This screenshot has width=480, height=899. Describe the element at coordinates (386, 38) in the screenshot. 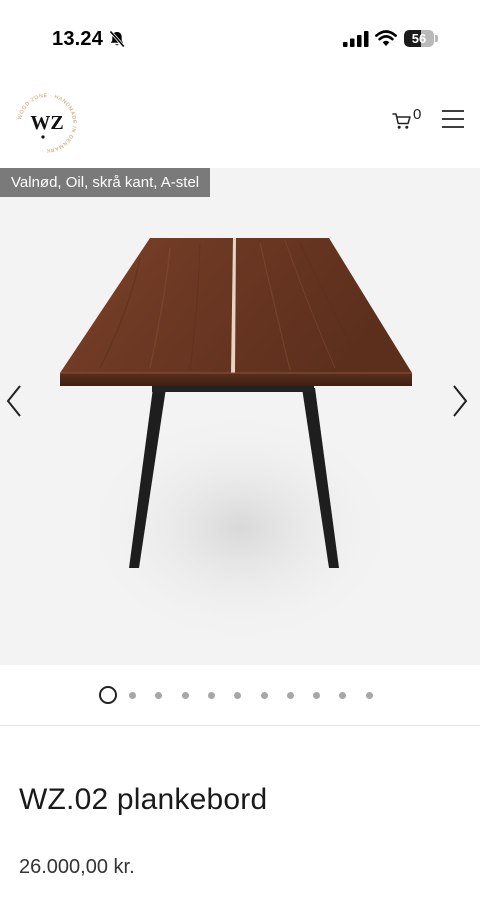

I see `wifi-icon` at that location.